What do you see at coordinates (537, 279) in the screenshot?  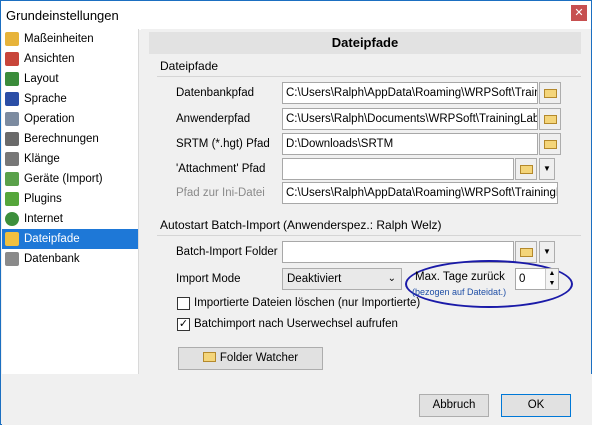 I see `max-days-spinner: 0 ▲ ▼` at bounding box center [537, 279].